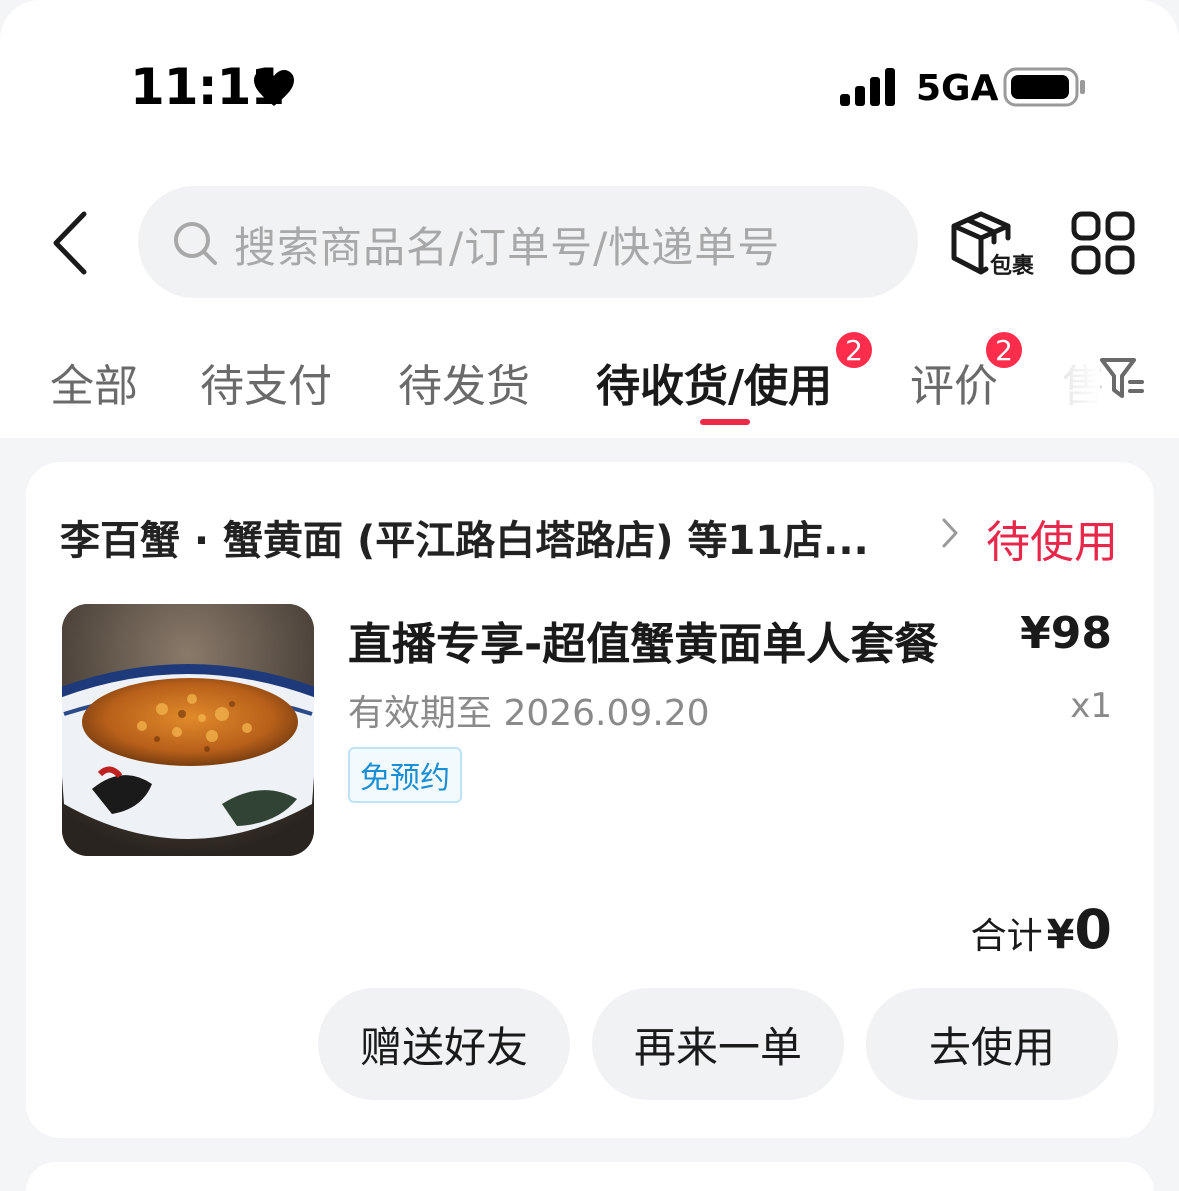 The image size is (1179, 1191). Describe the element at coordinates (1044, 87) in the screenshot. I see `battery-icon` at that location.